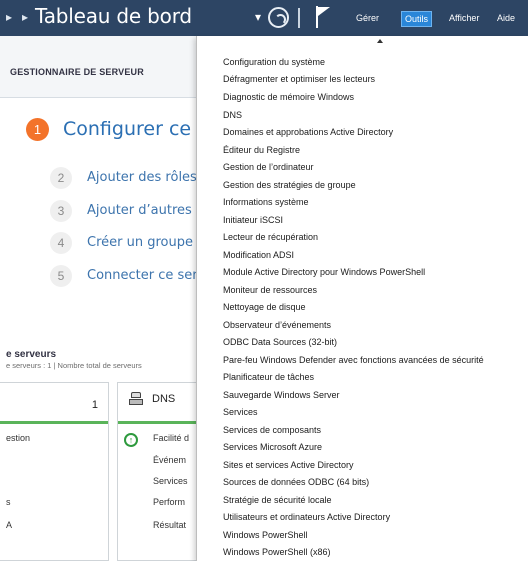  What do you see at coordinates (9, 525) in the screenshot?
I see `tile-row: A` at bounding box center [9, 525].